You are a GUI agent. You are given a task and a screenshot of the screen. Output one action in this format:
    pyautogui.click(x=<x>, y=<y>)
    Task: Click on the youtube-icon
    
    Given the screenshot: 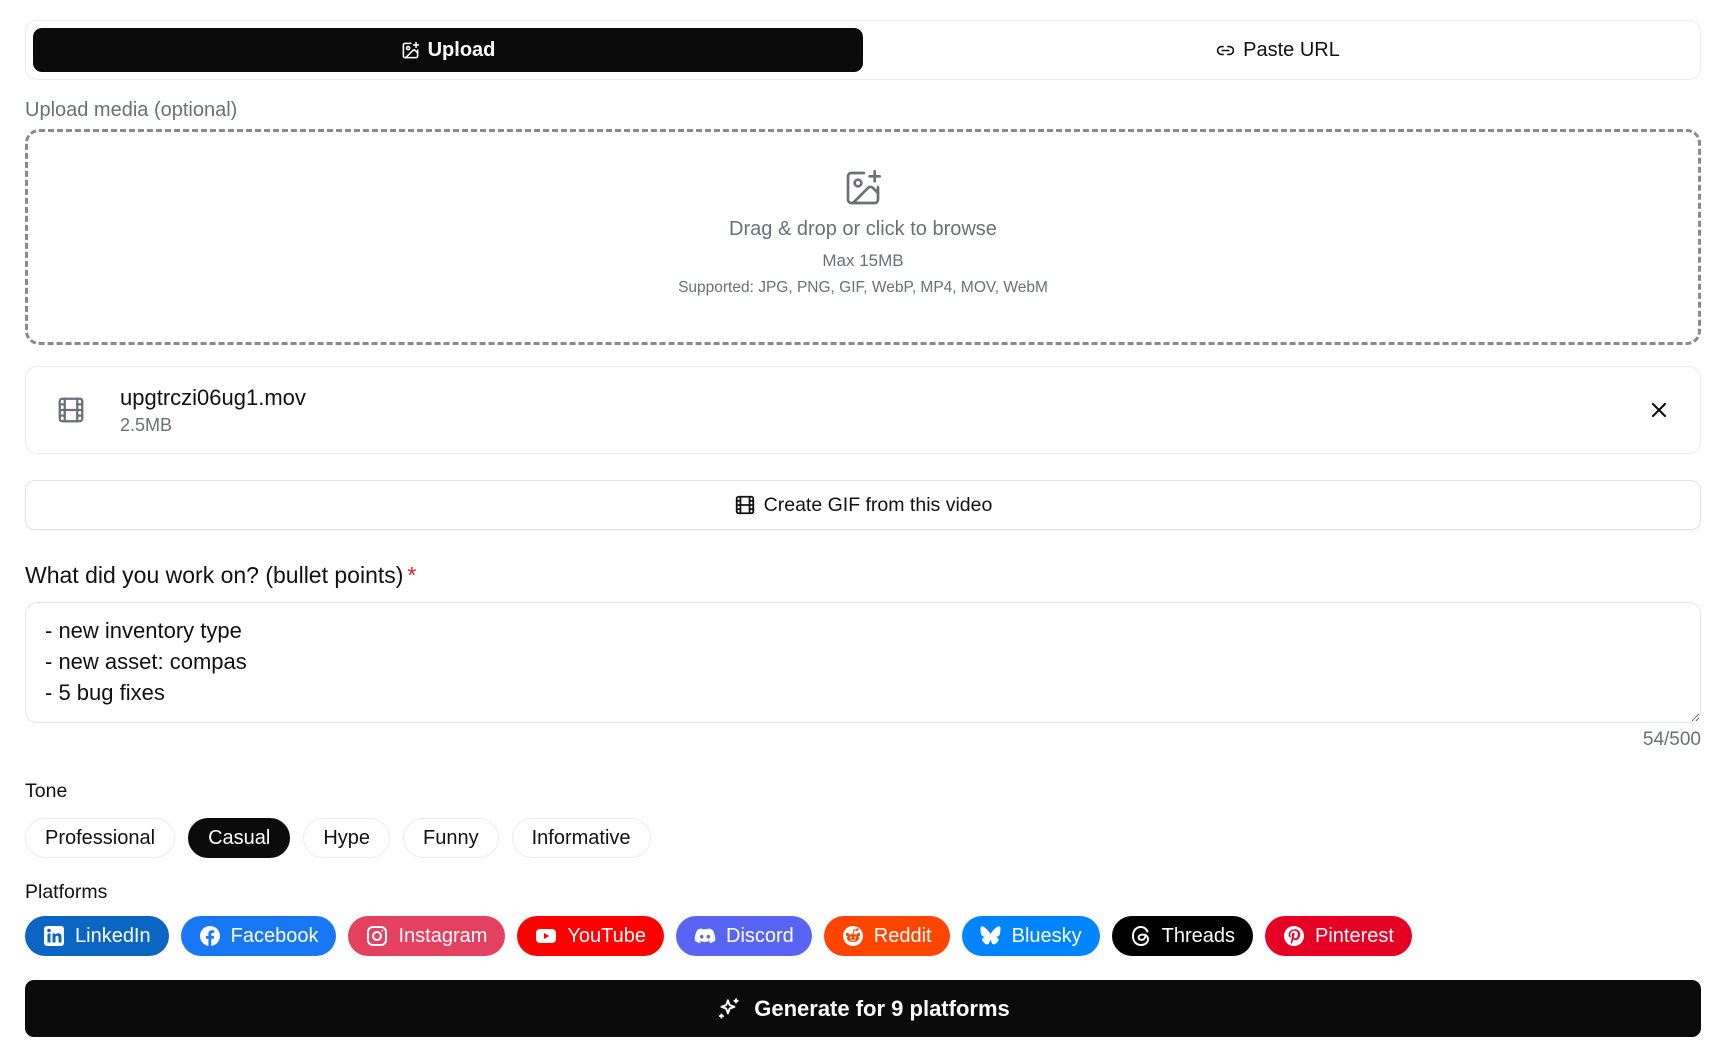 What is the action you would take?
    pyautogui.click(x=546, y=936)
    